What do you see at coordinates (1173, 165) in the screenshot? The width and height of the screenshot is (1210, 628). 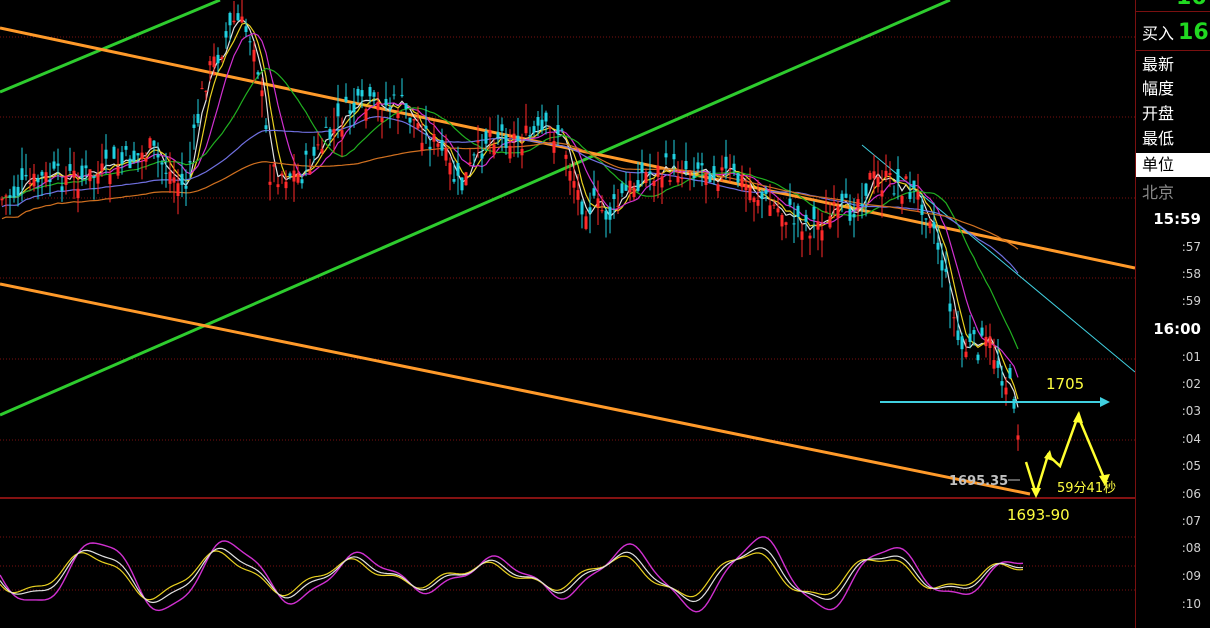 I see `sidebar-row-unit: 单位` at bounding box center [1173, 165].